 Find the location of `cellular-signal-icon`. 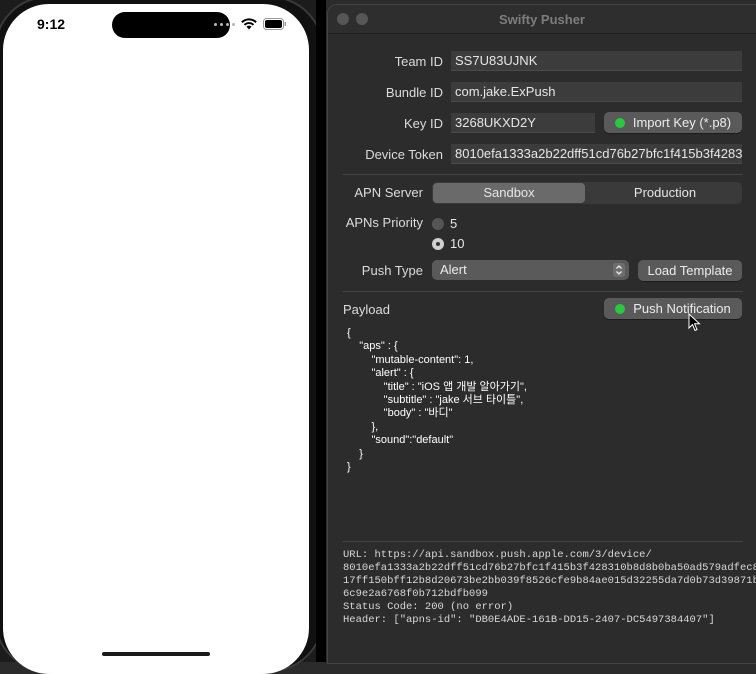

cellular-signal-icon is located at coordinates (224, 24).